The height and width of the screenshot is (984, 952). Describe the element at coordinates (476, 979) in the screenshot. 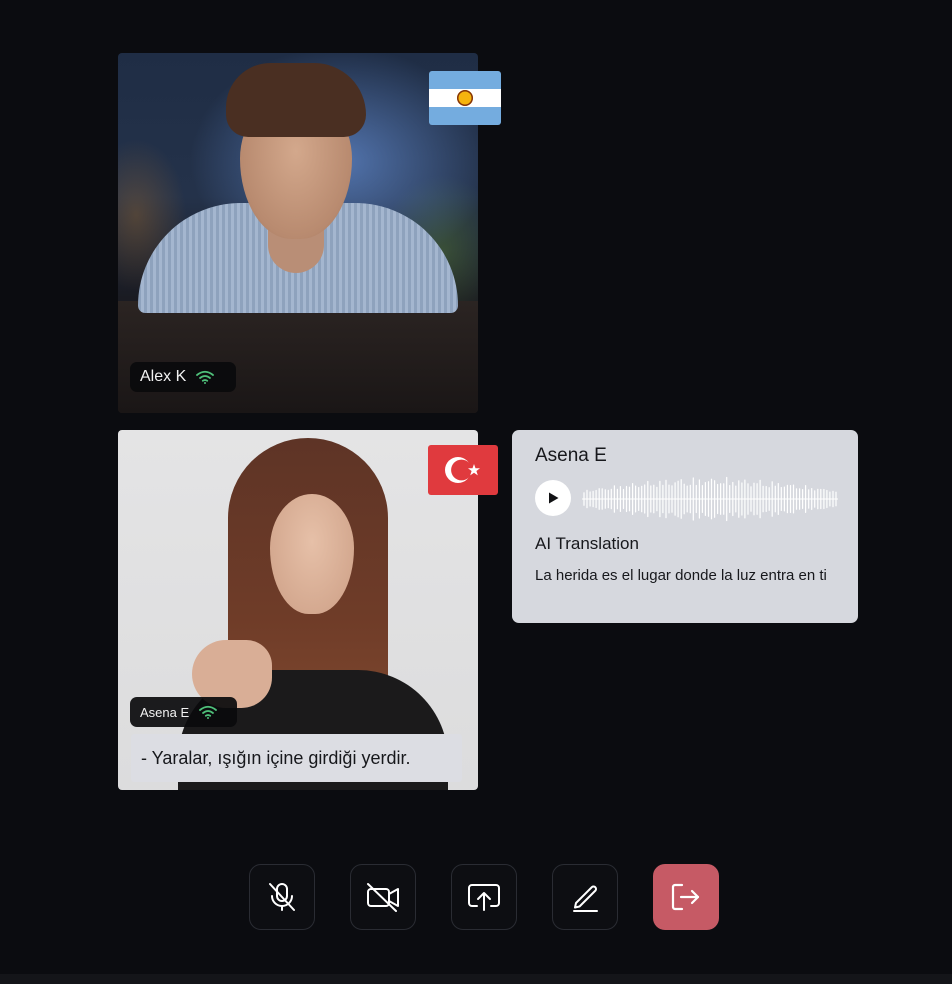

I see `bottom-bar` at that location.